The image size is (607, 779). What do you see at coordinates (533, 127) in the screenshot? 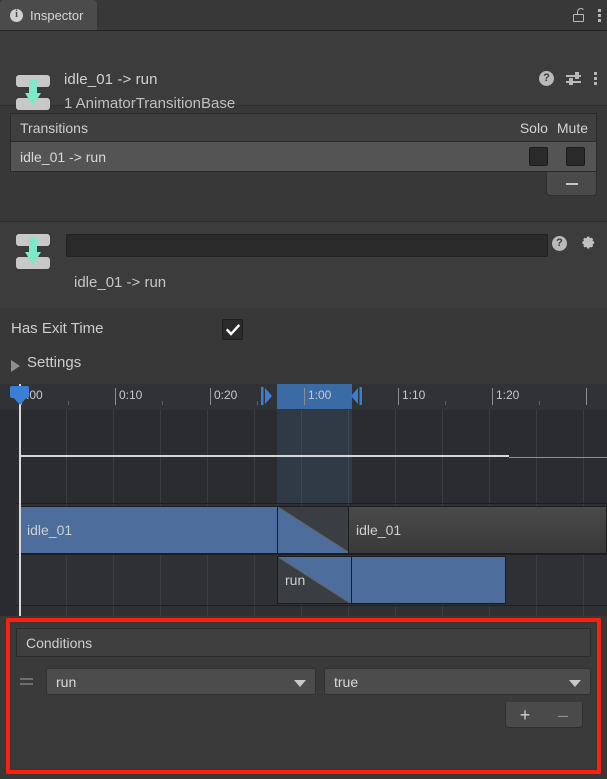
I see `solo-label: Solo` at bounding box center [533, 127].